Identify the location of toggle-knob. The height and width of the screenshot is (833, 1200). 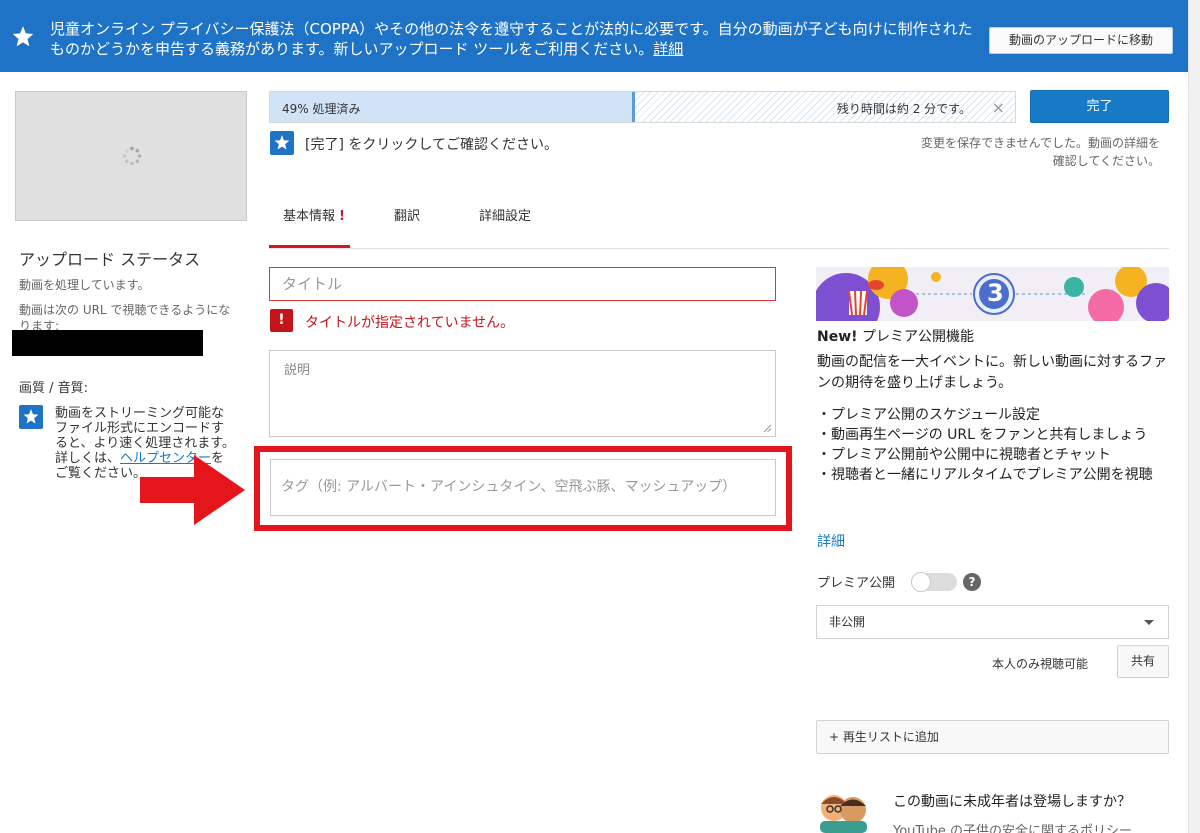
(921, 582).